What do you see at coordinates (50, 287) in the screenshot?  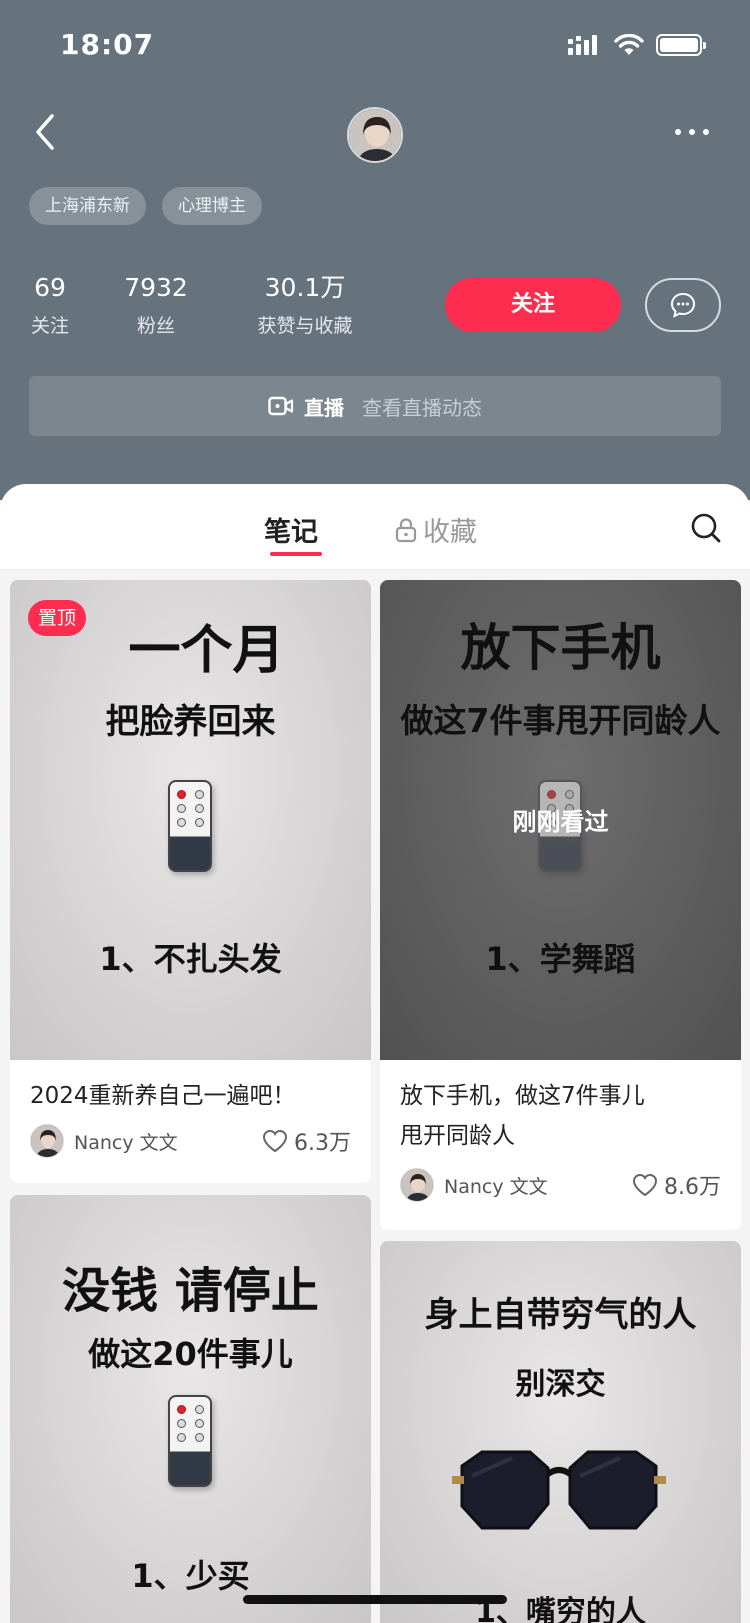 I see `following-count: 69` at bounding box center [50, 287].